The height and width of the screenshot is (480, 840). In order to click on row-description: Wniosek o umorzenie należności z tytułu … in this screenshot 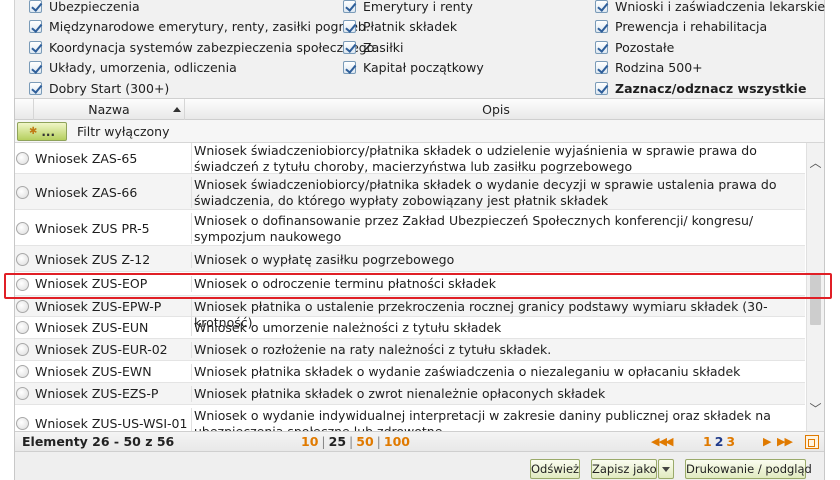, I will do `click(494, 328)`.